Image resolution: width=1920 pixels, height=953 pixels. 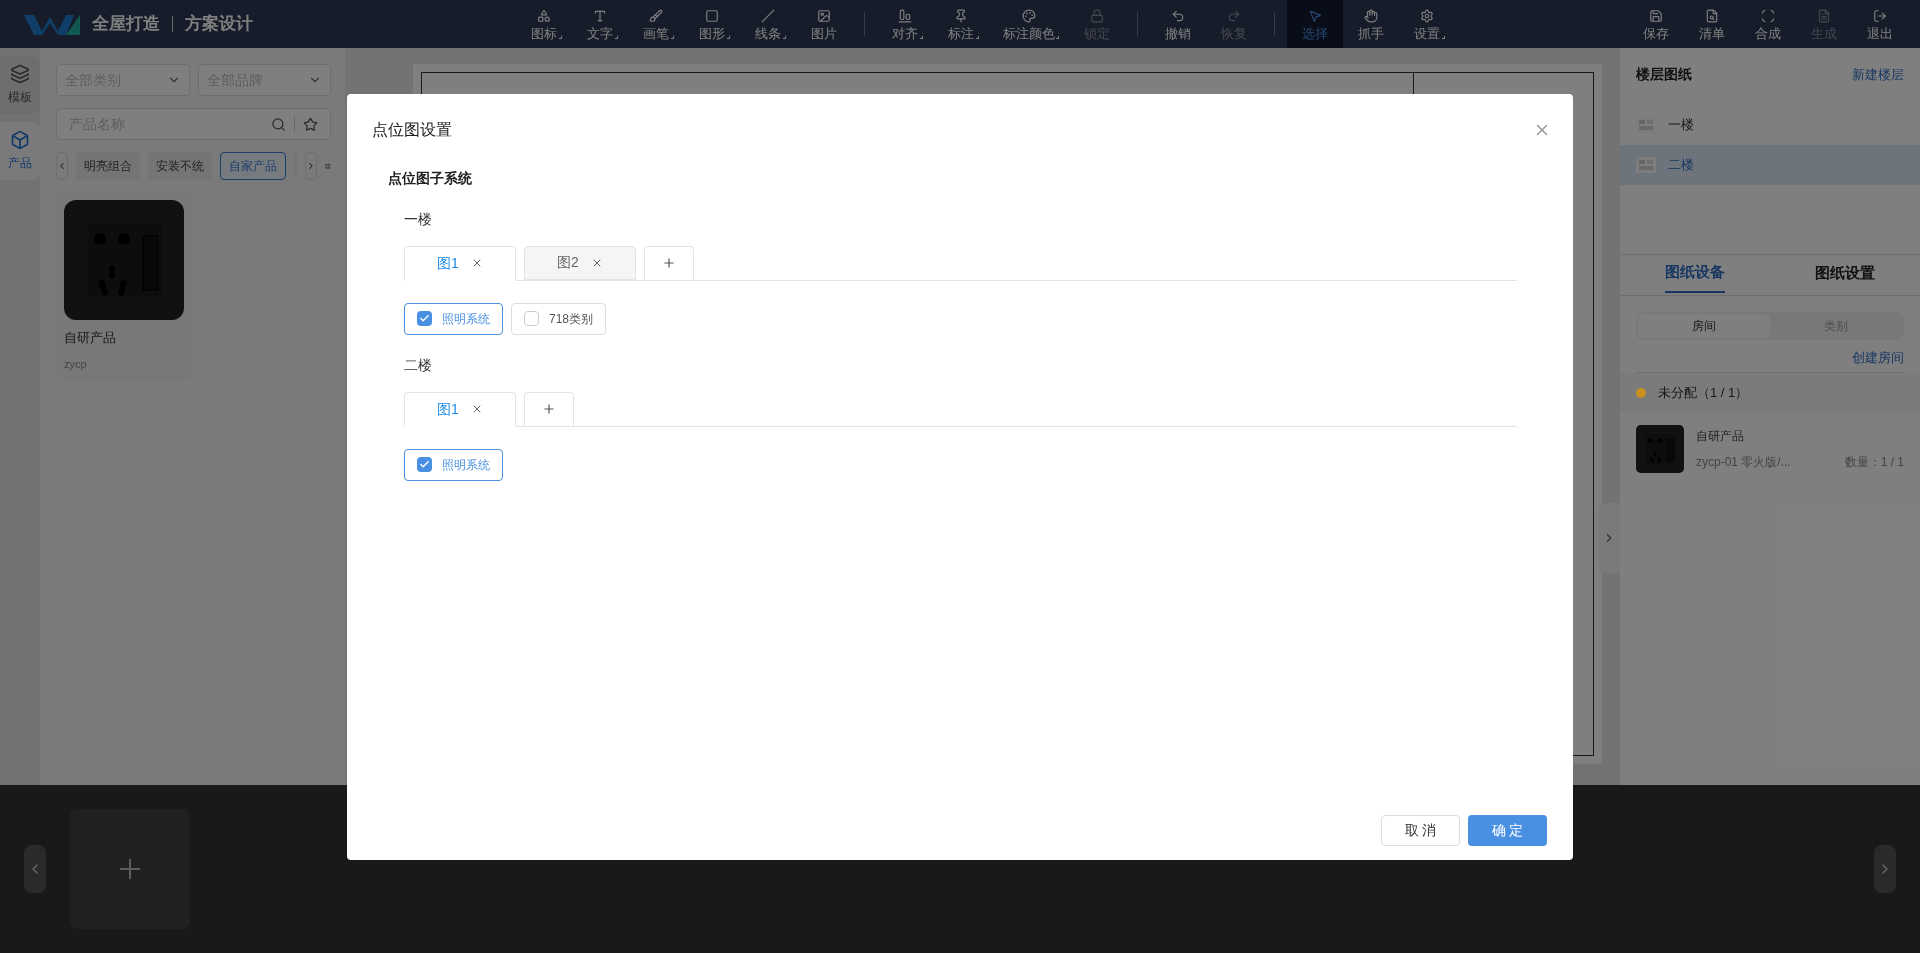 What do you see at coordinates (20, 74) in the screenshot?
I see `layers-icon` at bounding box center [20, 74].